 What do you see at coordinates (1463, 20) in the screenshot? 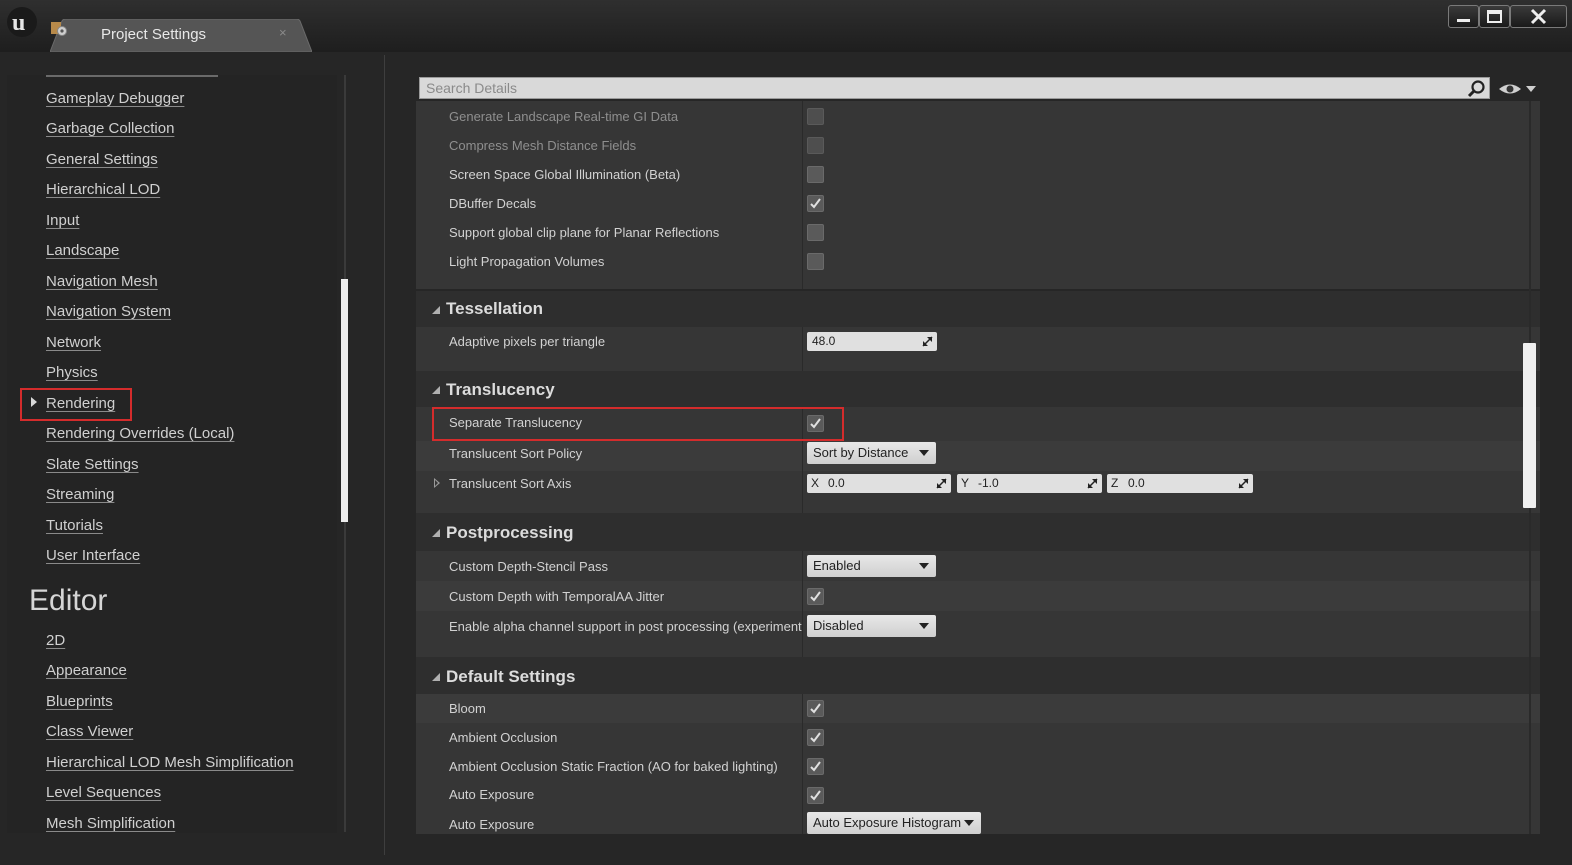
I see `minimize-icon` at bounding box center [1463, 20].